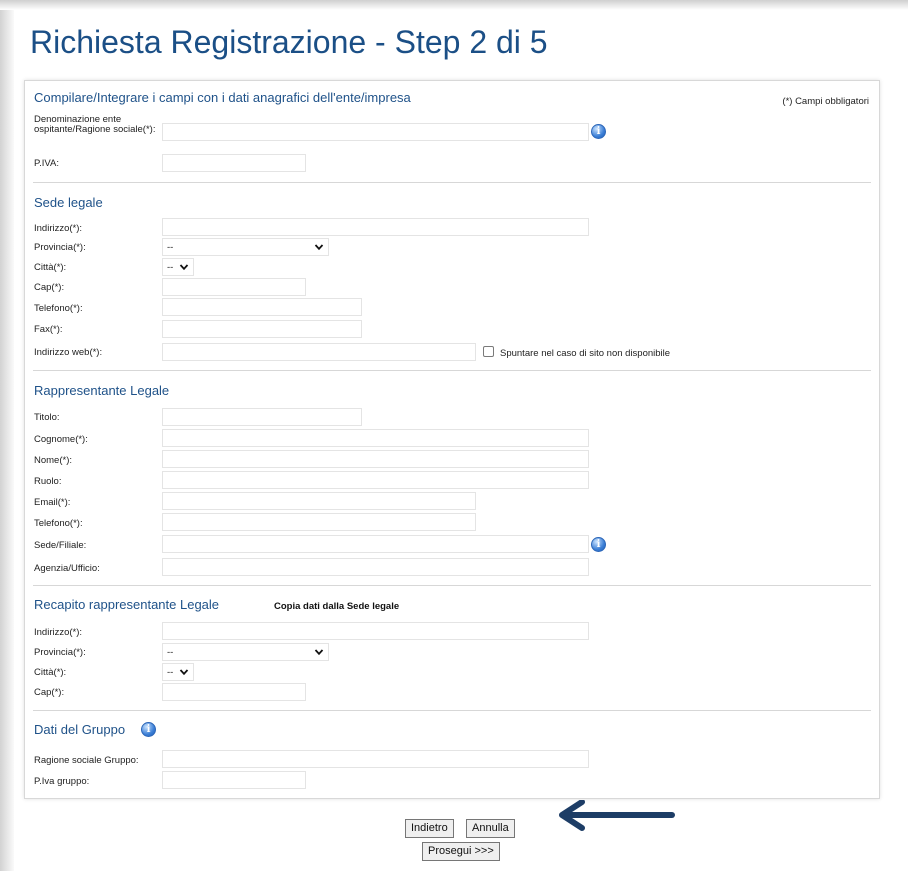 The image size is (908, 871). What do you see at coordinates (178, 672) in the screenshot?
I see `recapito-citta-select: --` at bounding box center [178, 672].